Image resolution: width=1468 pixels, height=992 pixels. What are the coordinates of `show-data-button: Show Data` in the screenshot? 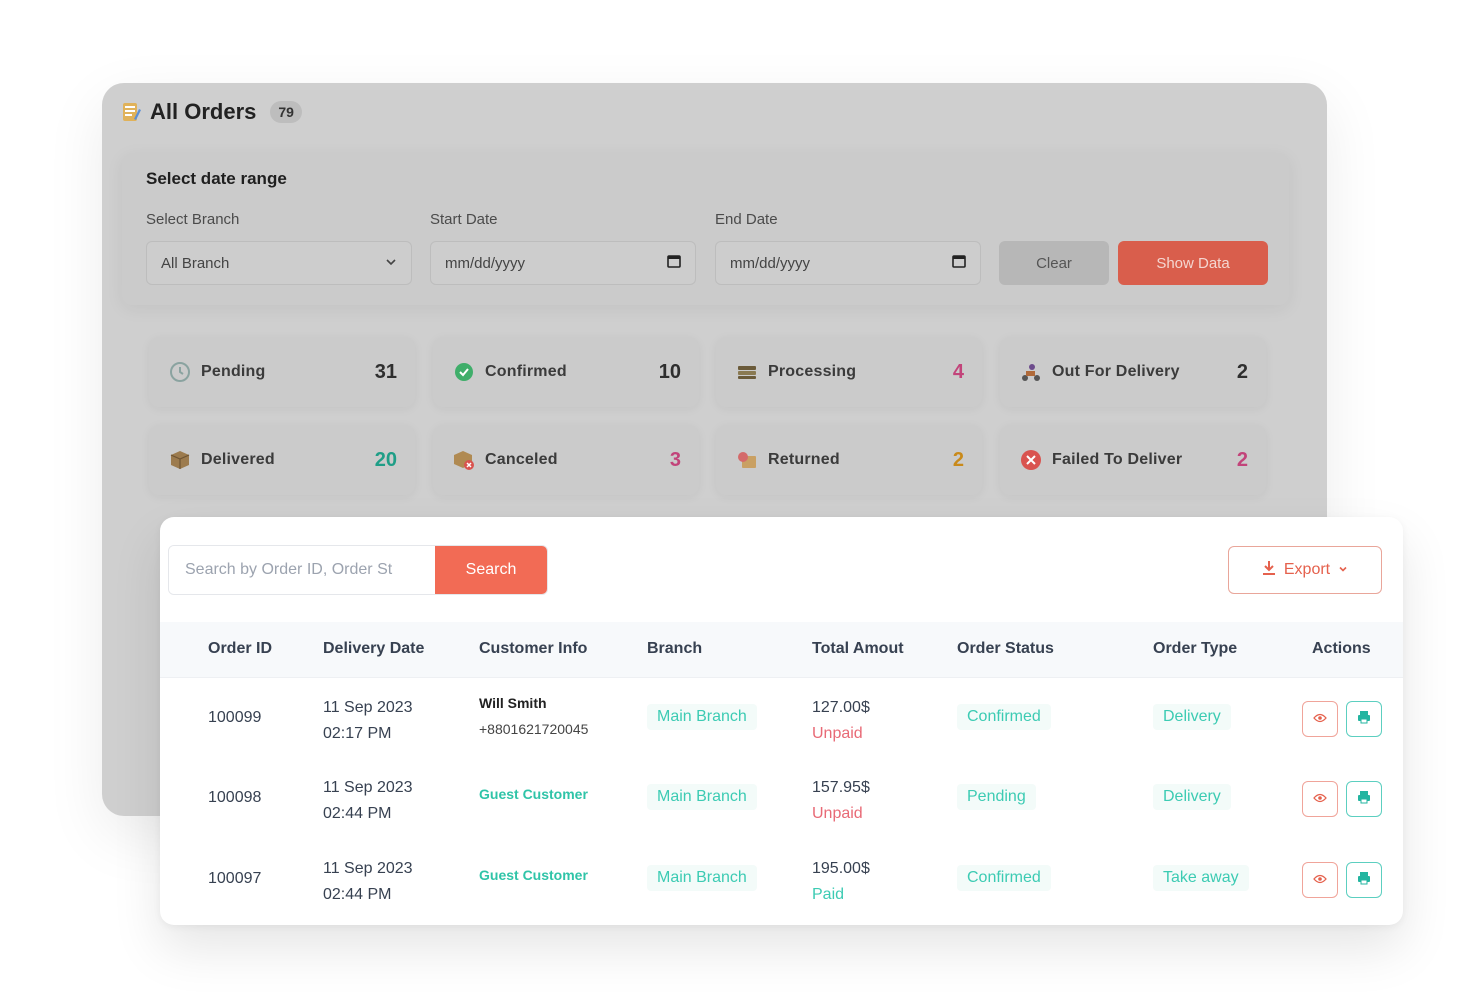 It's located at (1193, 263).